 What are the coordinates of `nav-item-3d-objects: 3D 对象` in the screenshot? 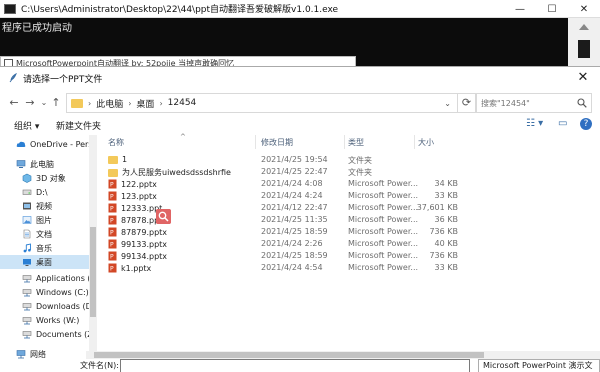 It's located at (48, 178).